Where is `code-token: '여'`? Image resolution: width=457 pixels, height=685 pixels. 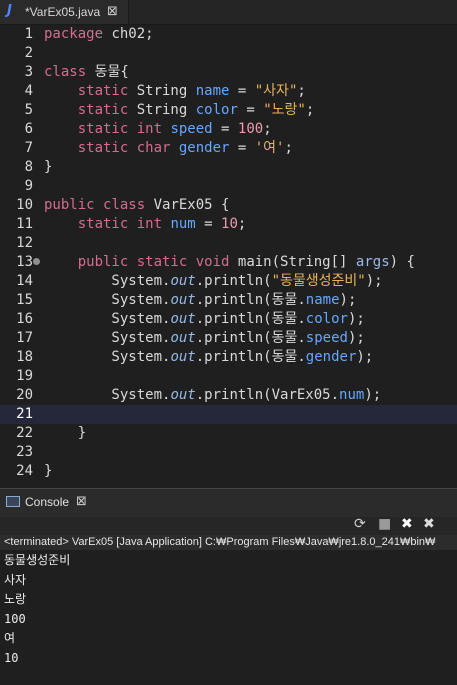 code-token: '여' is located at coordinates (269, 148).